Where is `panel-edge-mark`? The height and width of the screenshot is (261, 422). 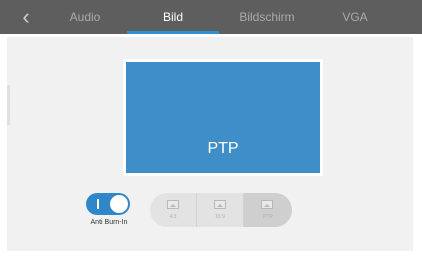
panel-edge-mark is located at coordinates (8, 105).